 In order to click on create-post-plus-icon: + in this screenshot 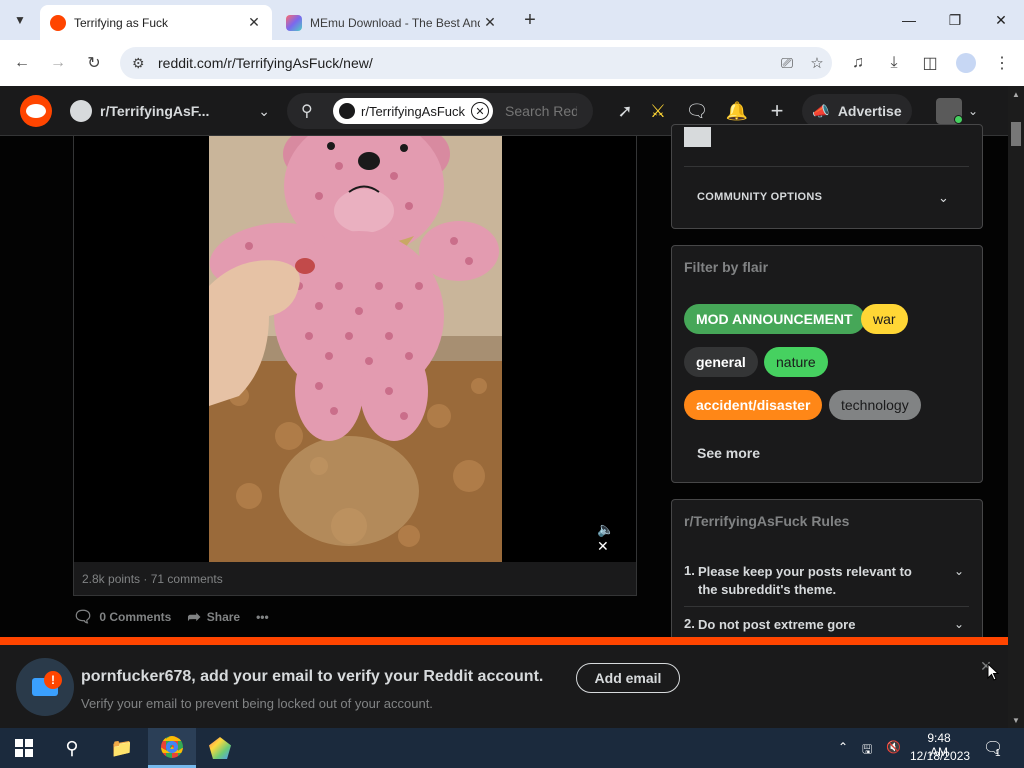, I will do `click(777, 111)`.